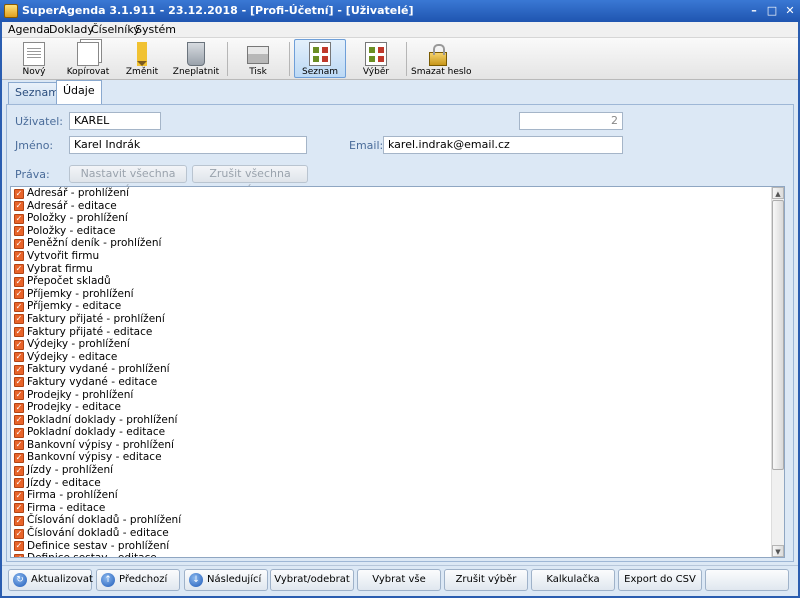 This screenshot has width=800, height=598. What do you see at coordinates (390, 432) in the screenshot?
I see `rights-list-item: ✓ Pokladní doklady - editace` at bounding box center [390, 432].